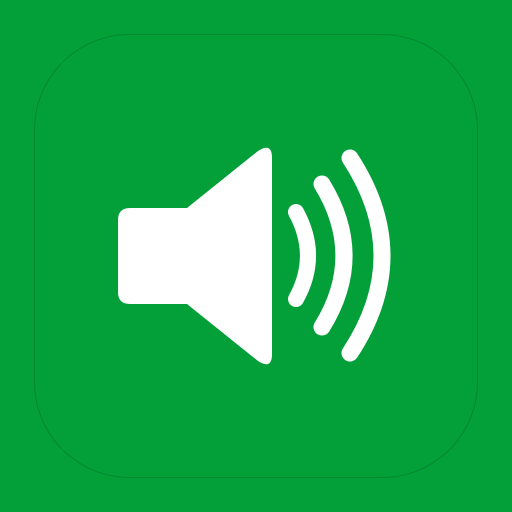 The width and height of the screenshot is (512, 512). Describe the element at coordinates (333, 255) in the screenshot. I see `sound-wave-medium` at that location.